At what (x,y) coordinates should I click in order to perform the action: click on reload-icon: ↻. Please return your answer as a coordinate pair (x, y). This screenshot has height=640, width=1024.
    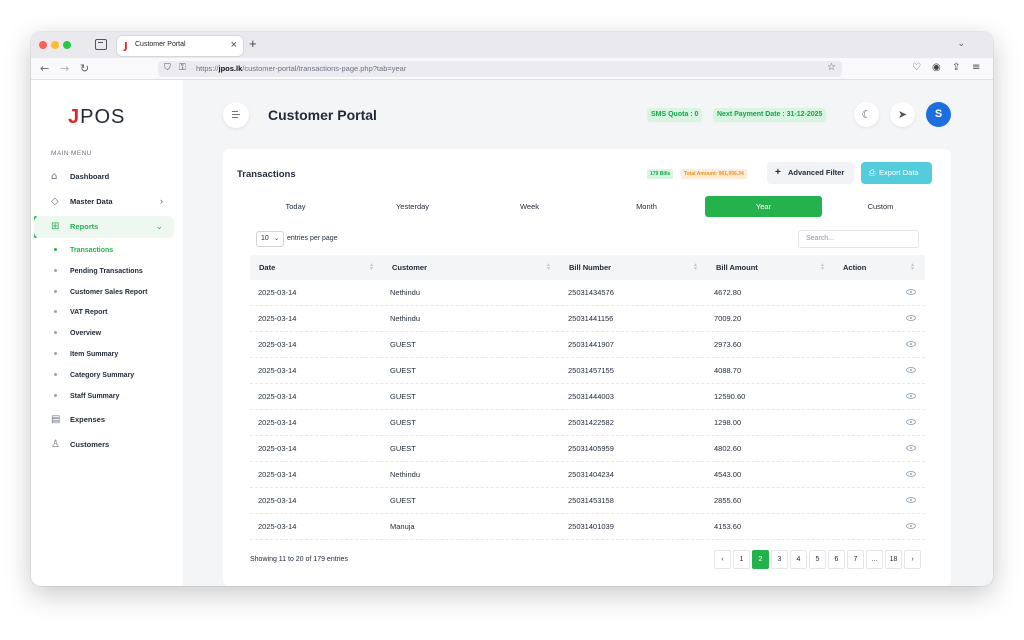
    Looking at the image, I should click on (84, 68).